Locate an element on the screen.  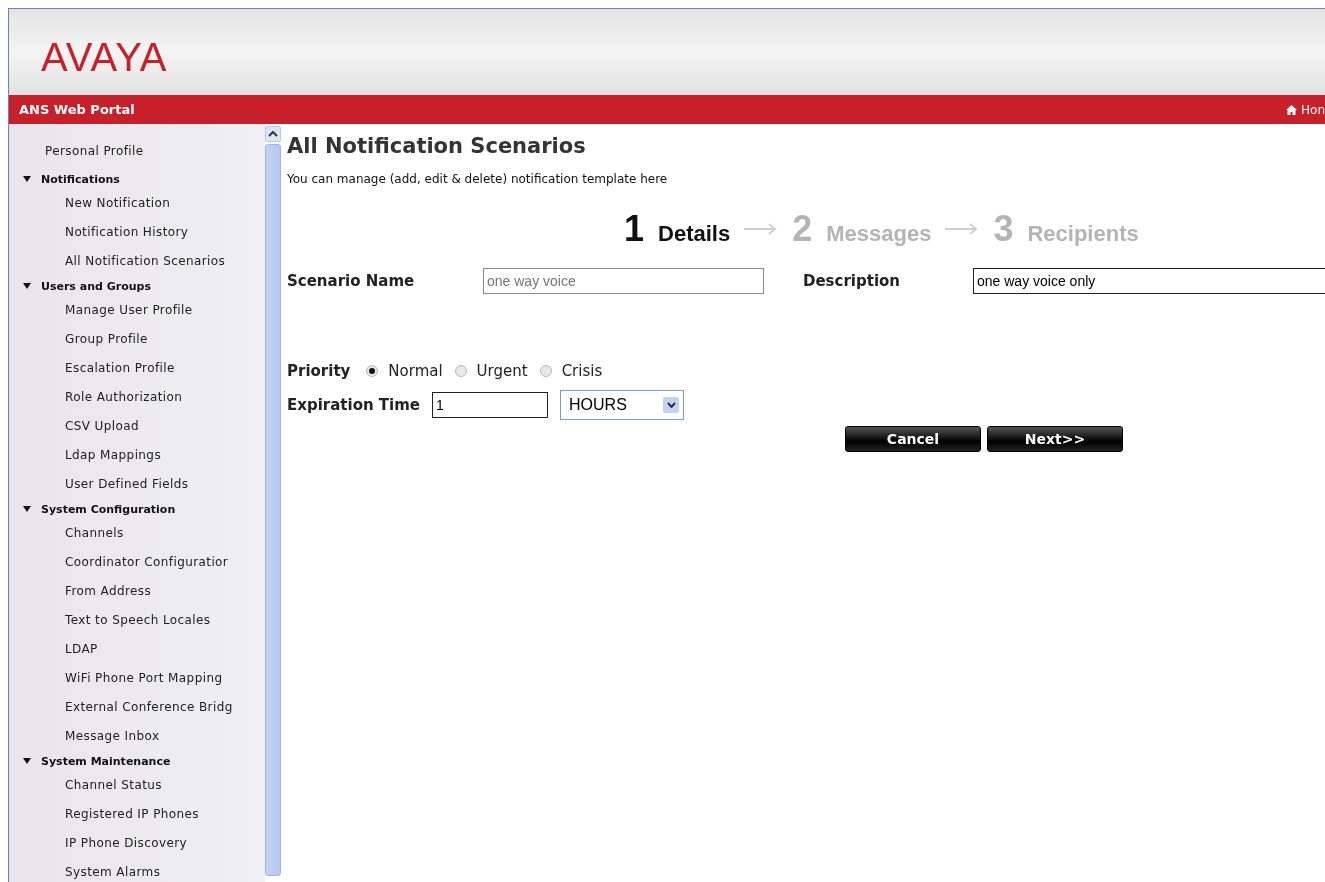
sidebar-group: System Maintenance is located at coordinates (137, 761).